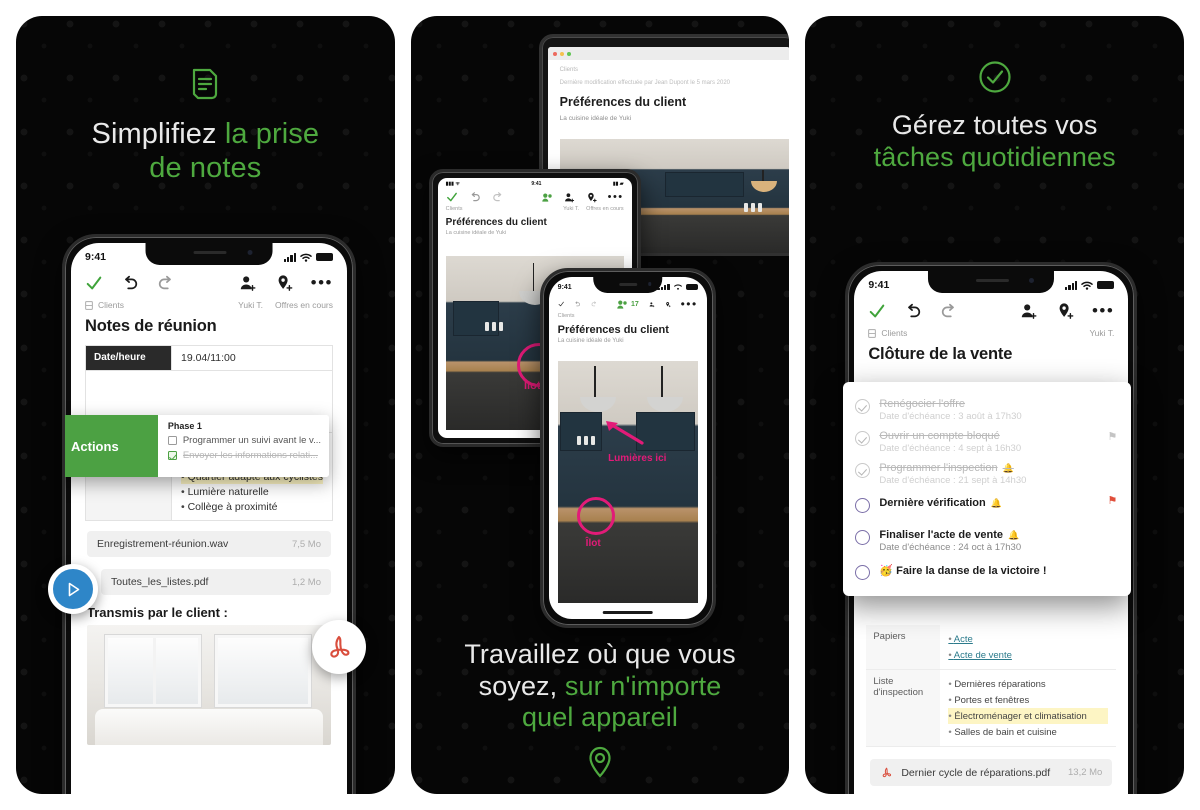 Image resolution: width=1200 pixels, height=810 pixels. Describe the element at coordinates (561, 53) in the screenshot. I see `window-minimize-icon` at that location.